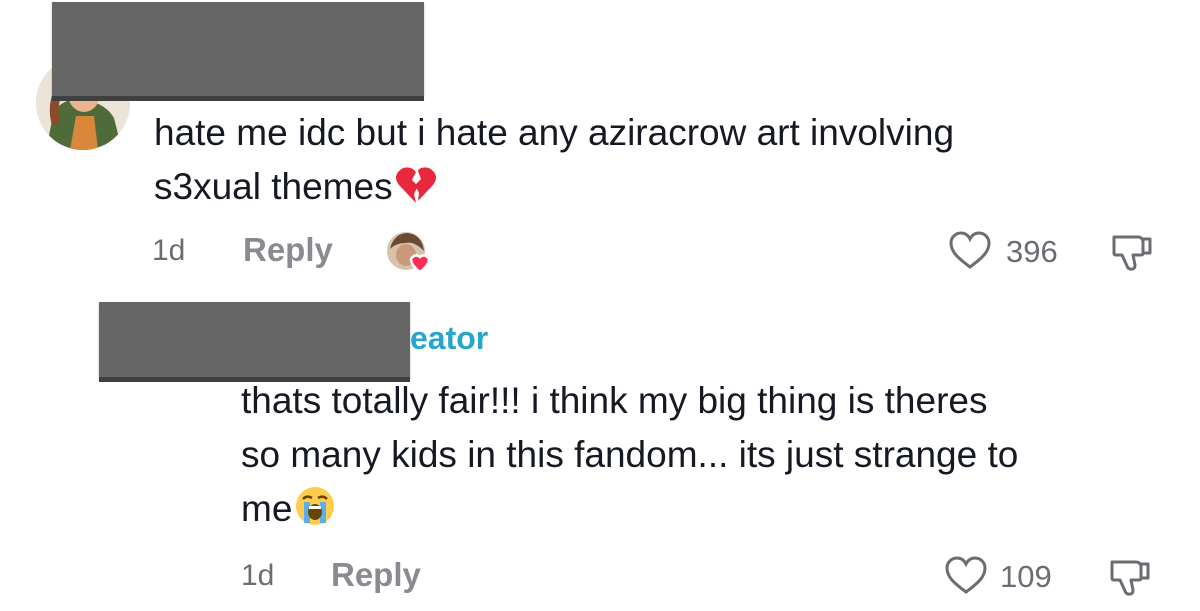 This screenshot has height=611, width=1200. What do you see at coordinates (1032, 251) in the screenshot?
I see `like-count: 396` at bounding box center [1032, 251].